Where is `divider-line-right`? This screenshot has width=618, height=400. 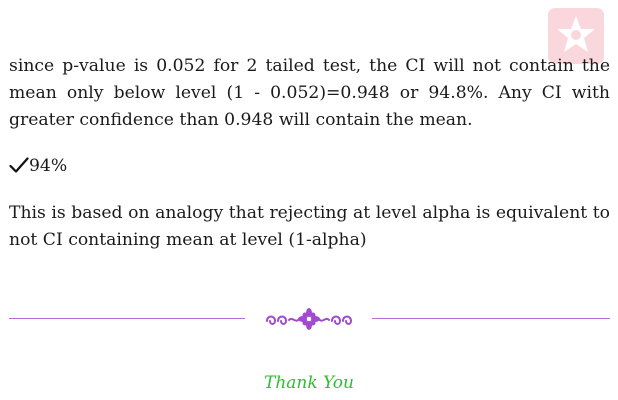
divider-line-right is located at coordinates (491, 319).